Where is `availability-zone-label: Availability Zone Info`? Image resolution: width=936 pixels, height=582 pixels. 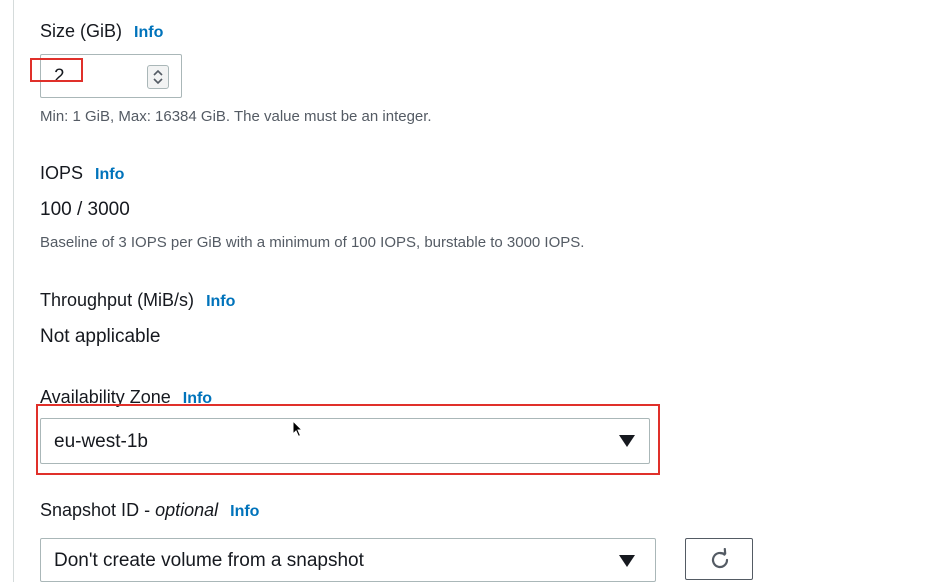
availability-zone-label: Availability Zone Info is located at coordinates (126, 397).